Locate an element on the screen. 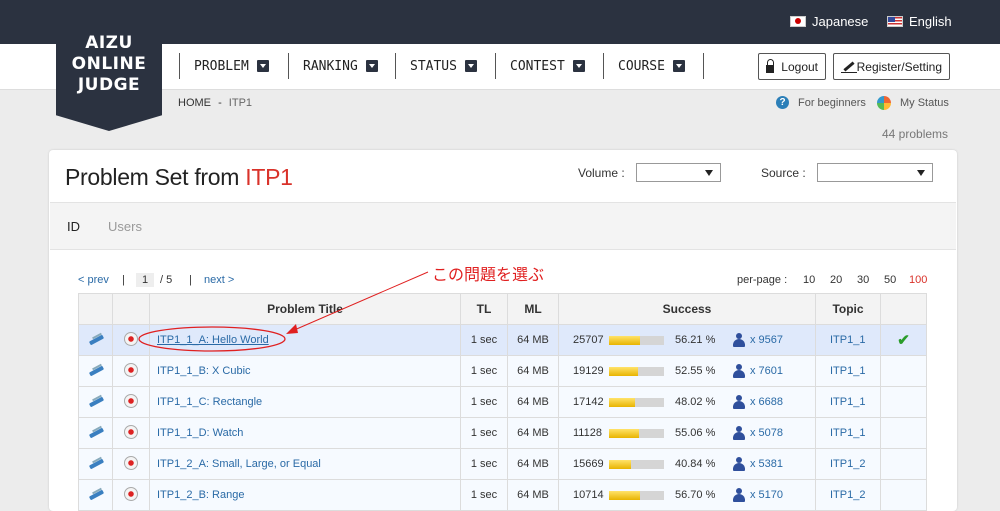 The width and height of the screenshot is (1000, 511). per-page-50: 50 is located at coordinates (890, 280).